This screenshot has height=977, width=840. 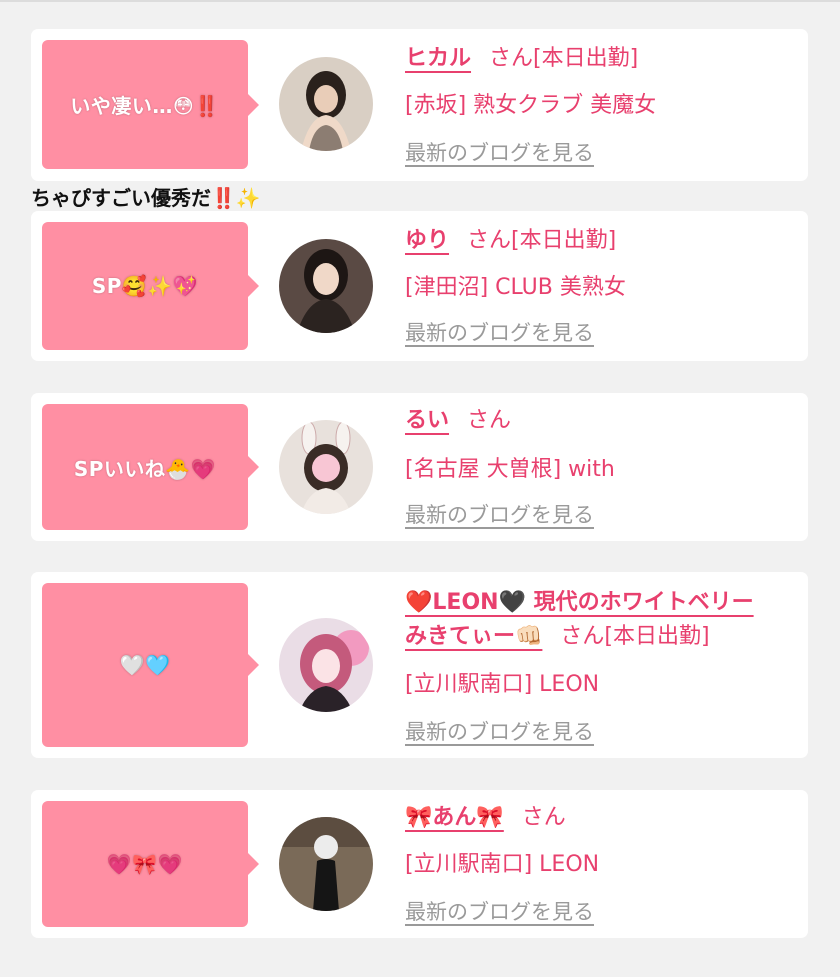 What do you see at coordinates (531, 105) in the screenshot?
I see `shop-label: [赤坂] 熟女クラブ 美魔女` at bounding box center [531, 105].